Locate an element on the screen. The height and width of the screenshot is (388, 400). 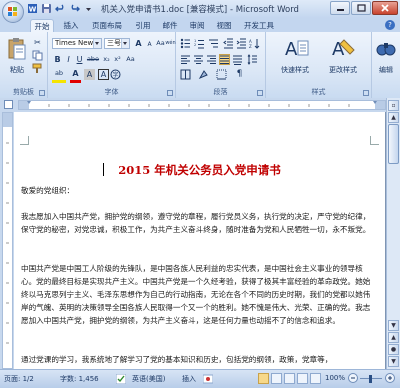
close-button is located at coordinates (385, 8).